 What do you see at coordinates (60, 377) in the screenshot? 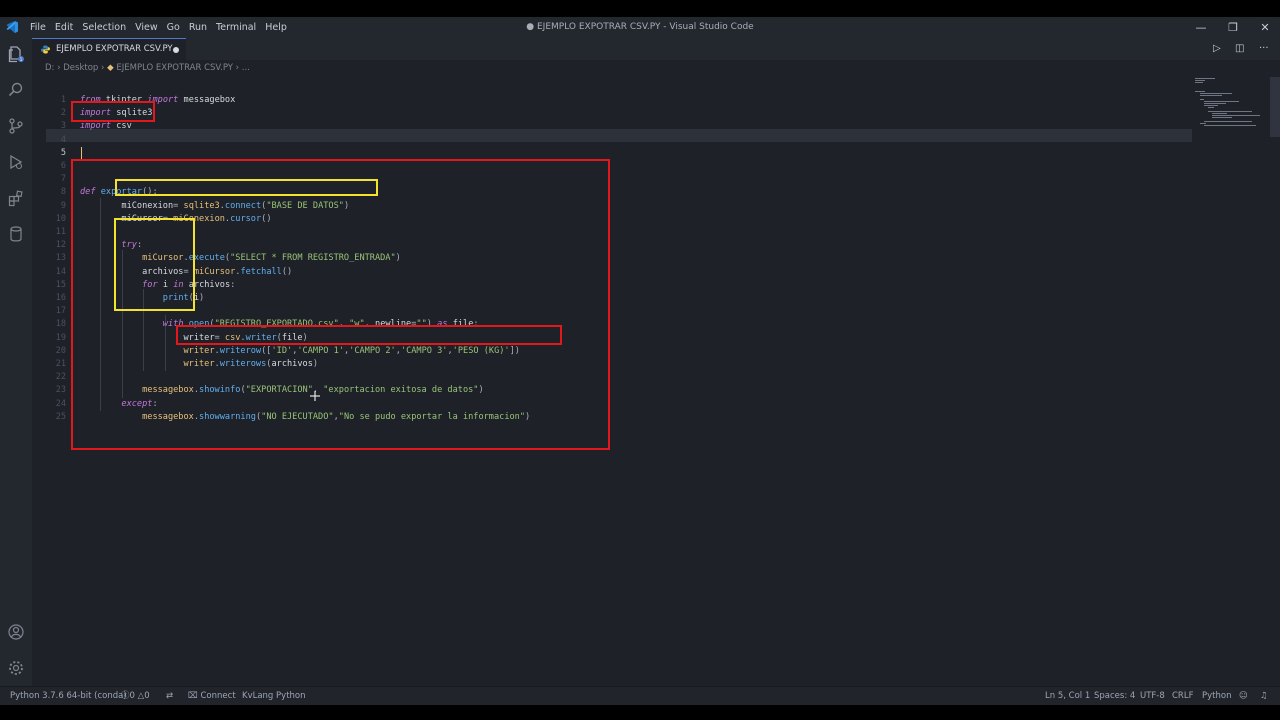
I see `line-number: 22` at bounding box center [60, 377].